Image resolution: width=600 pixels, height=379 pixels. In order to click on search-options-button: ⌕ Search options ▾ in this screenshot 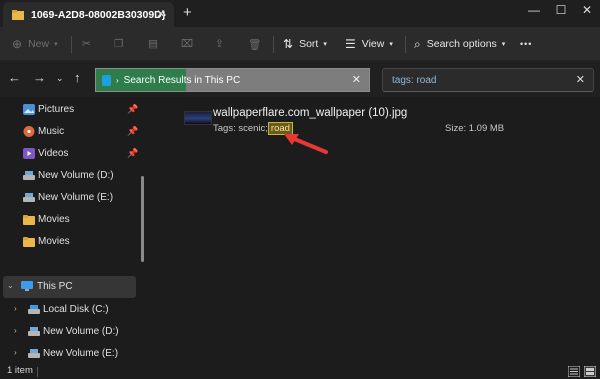, I will do `click(459, 44)`.